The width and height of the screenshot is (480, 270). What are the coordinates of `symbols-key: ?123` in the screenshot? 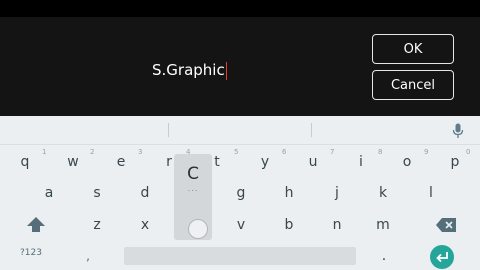 It's located at (31, 253).